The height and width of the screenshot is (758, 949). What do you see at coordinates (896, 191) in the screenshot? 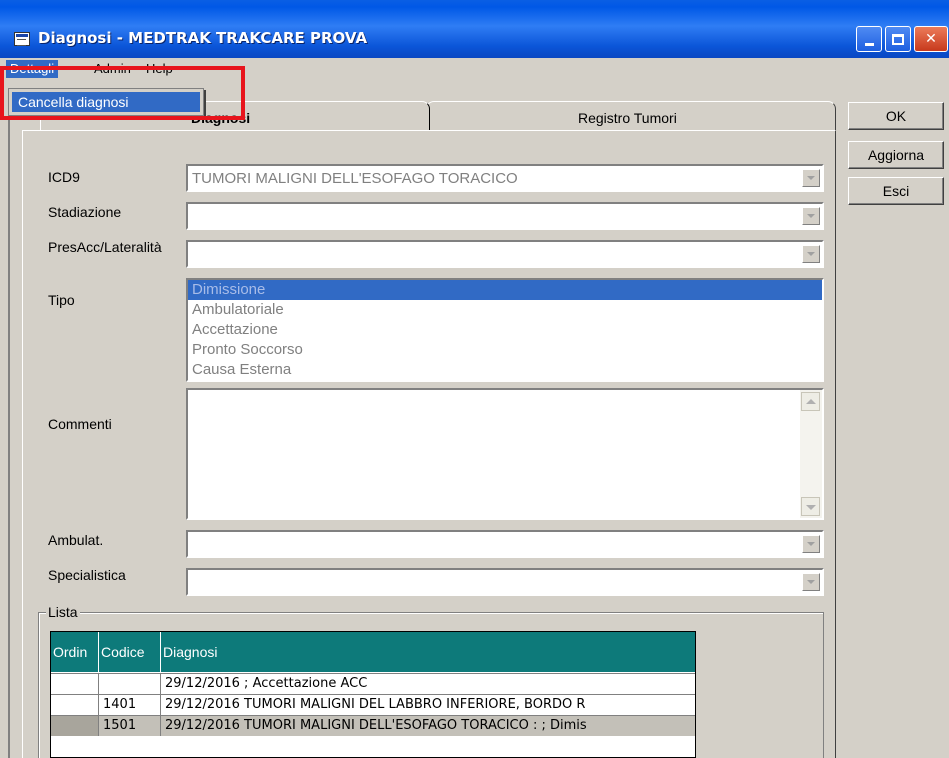
I see `esci-button: Esci` at bounding box center [896, 191].